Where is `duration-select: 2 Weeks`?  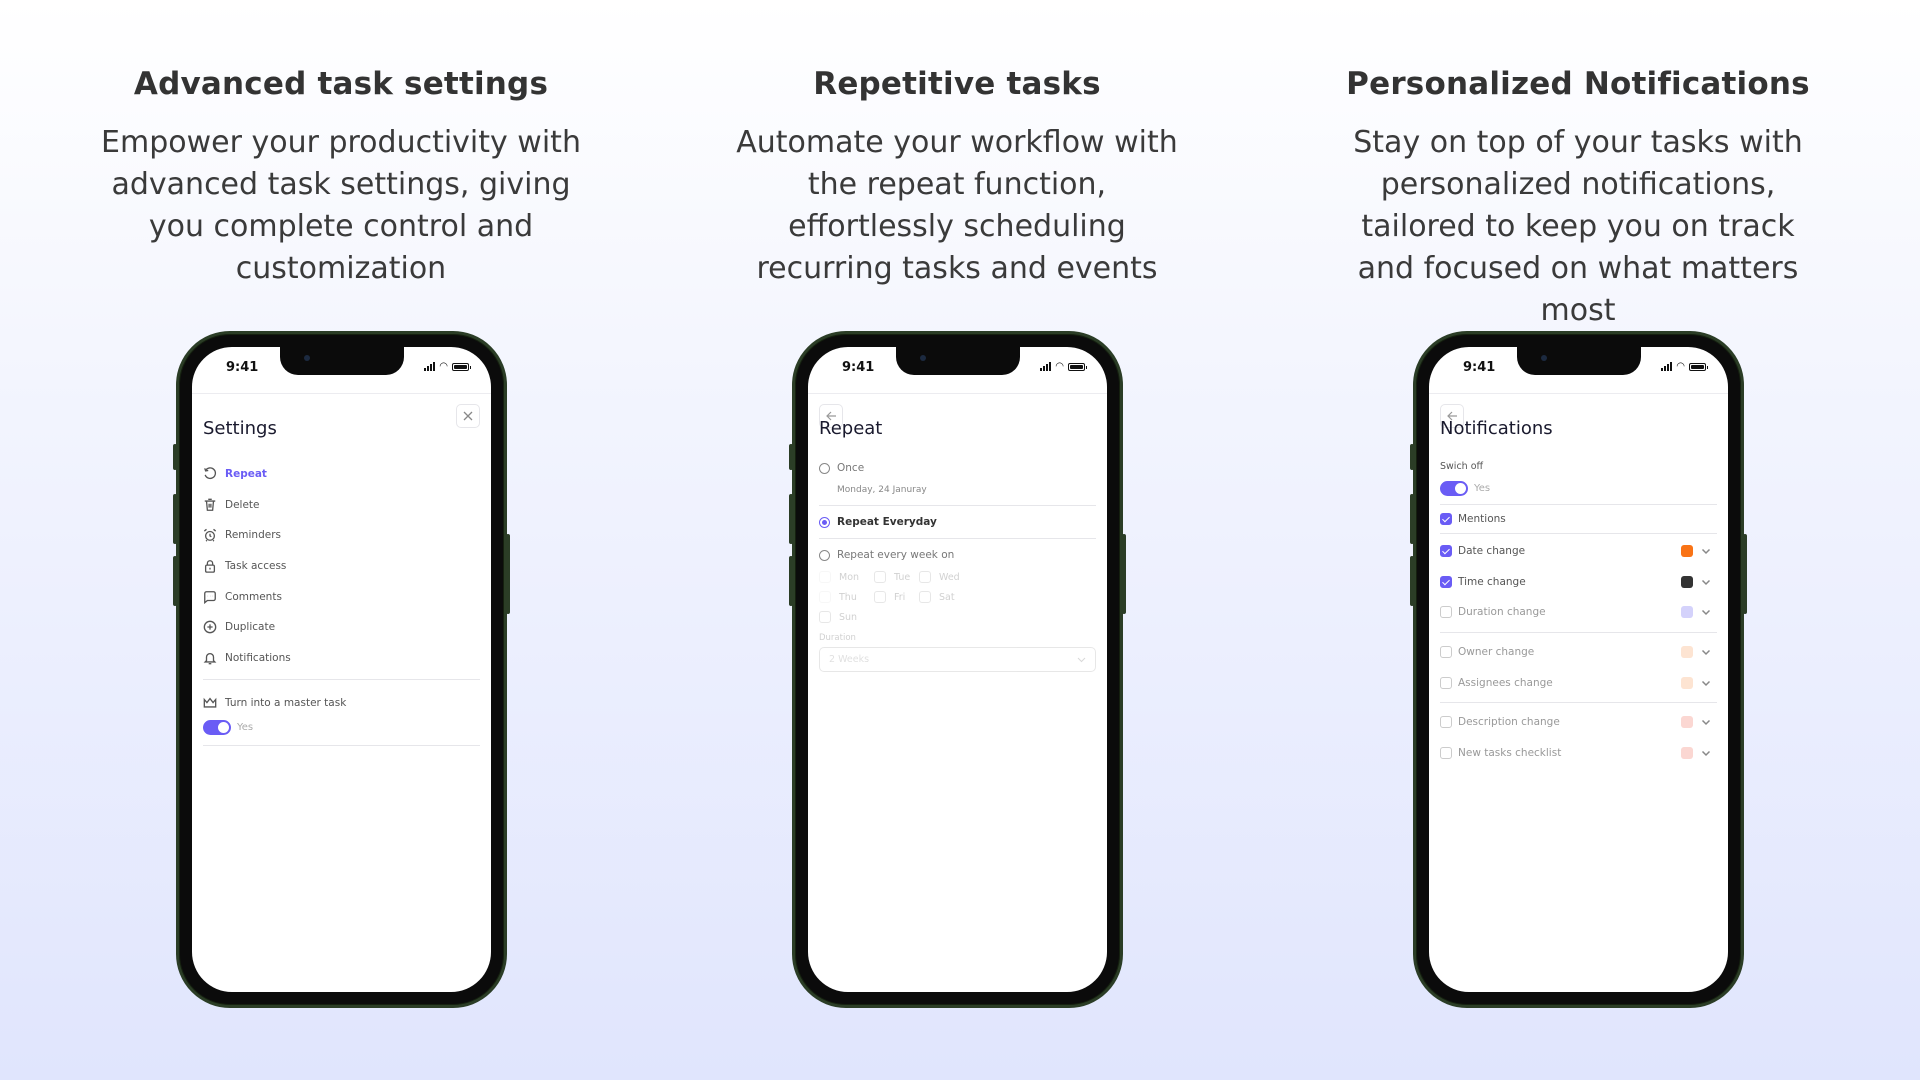
duration-select: 2 Weeks is located at coordinates (957, 659).